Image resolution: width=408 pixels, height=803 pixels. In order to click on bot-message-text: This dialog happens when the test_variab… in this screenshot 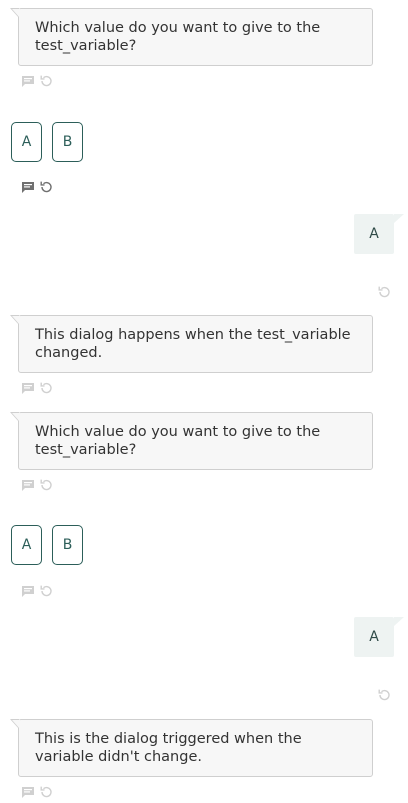, I will do `click(193, 344)`.